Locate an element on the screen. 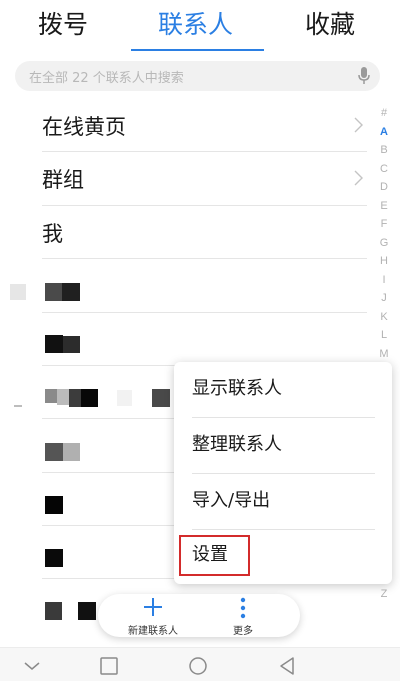 Image resolution: width=400 pixels, height=681 pixels. chevron-down-icon is located at coordinates (32, 666).